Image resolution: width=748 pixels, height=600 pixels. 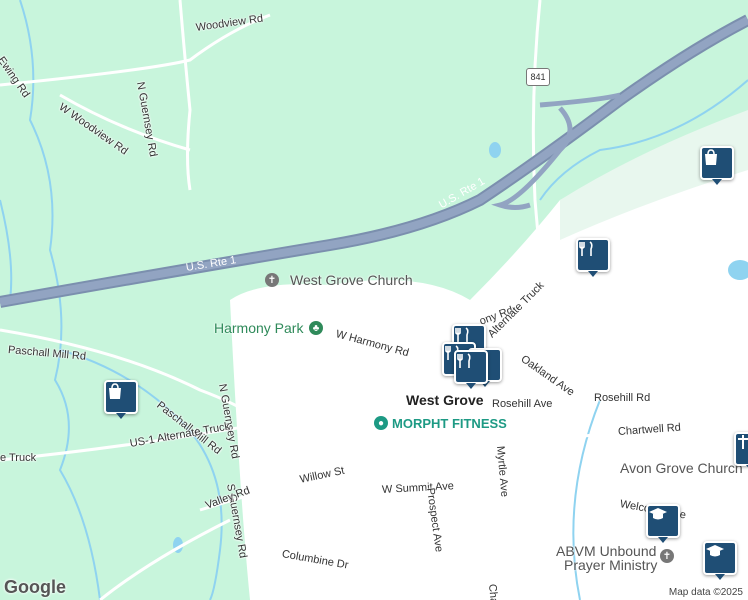 I want to click on road-label-truck-left: e Truck, so click(x=18, y=458).